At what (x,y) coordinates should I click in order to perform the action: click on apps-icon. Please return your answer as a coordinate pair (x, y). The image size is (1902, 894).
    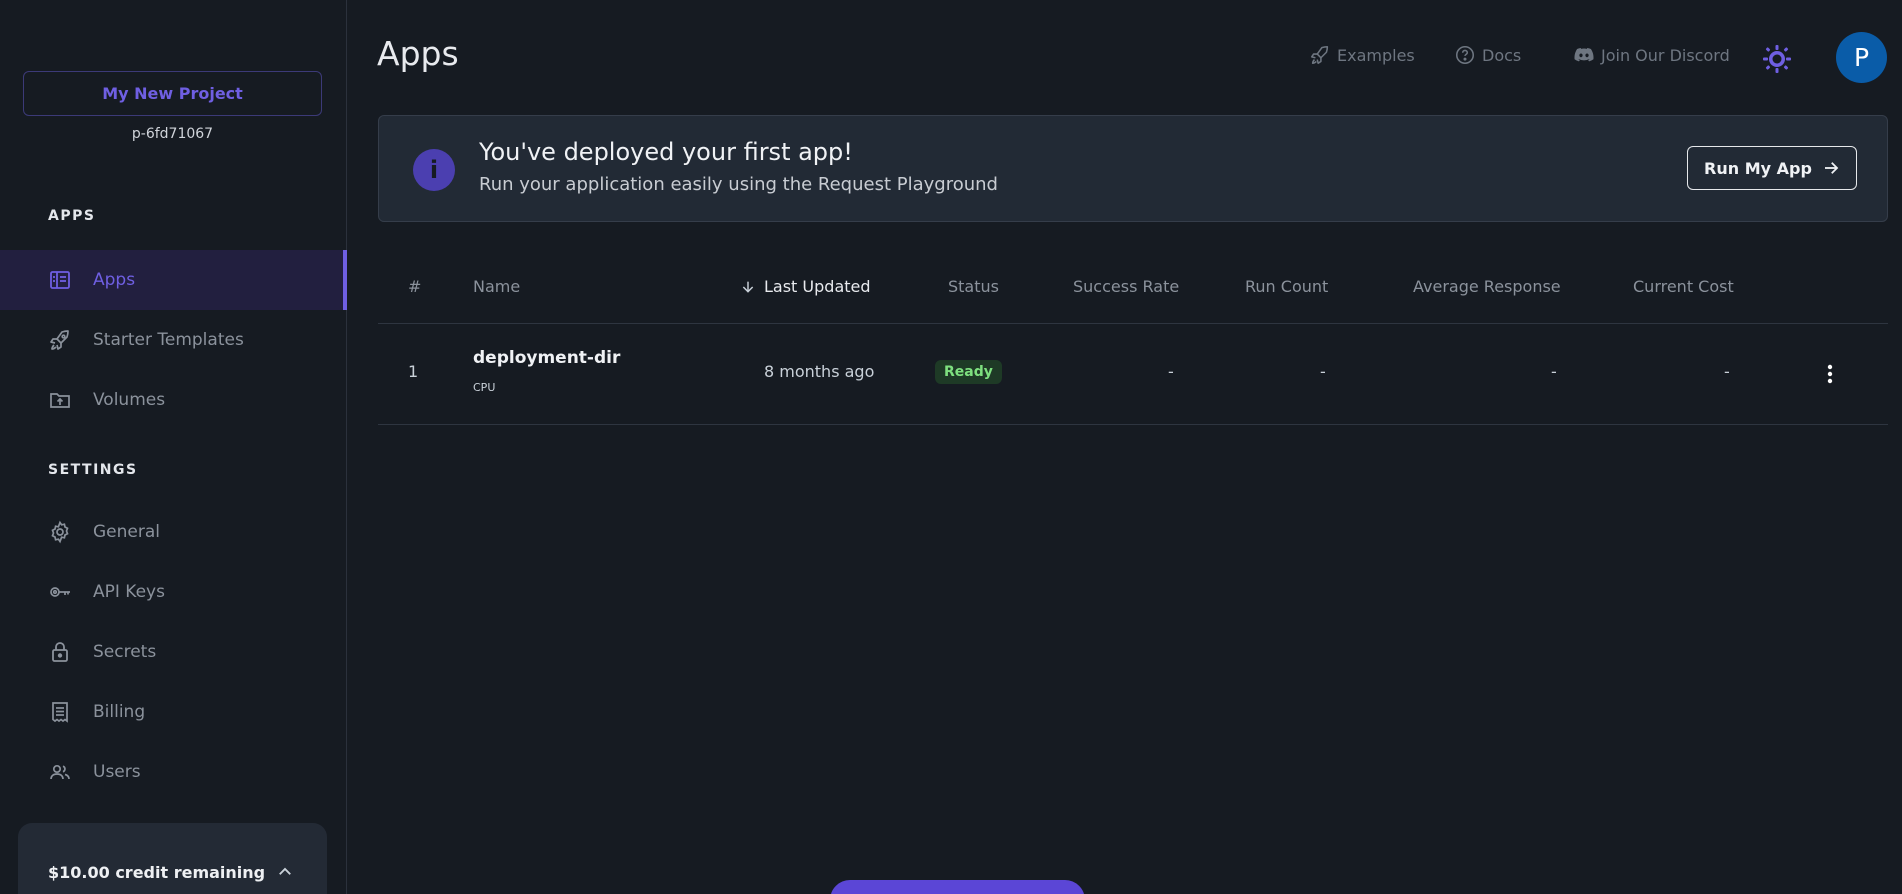
    Looking at the image, I should click on (60, 280).